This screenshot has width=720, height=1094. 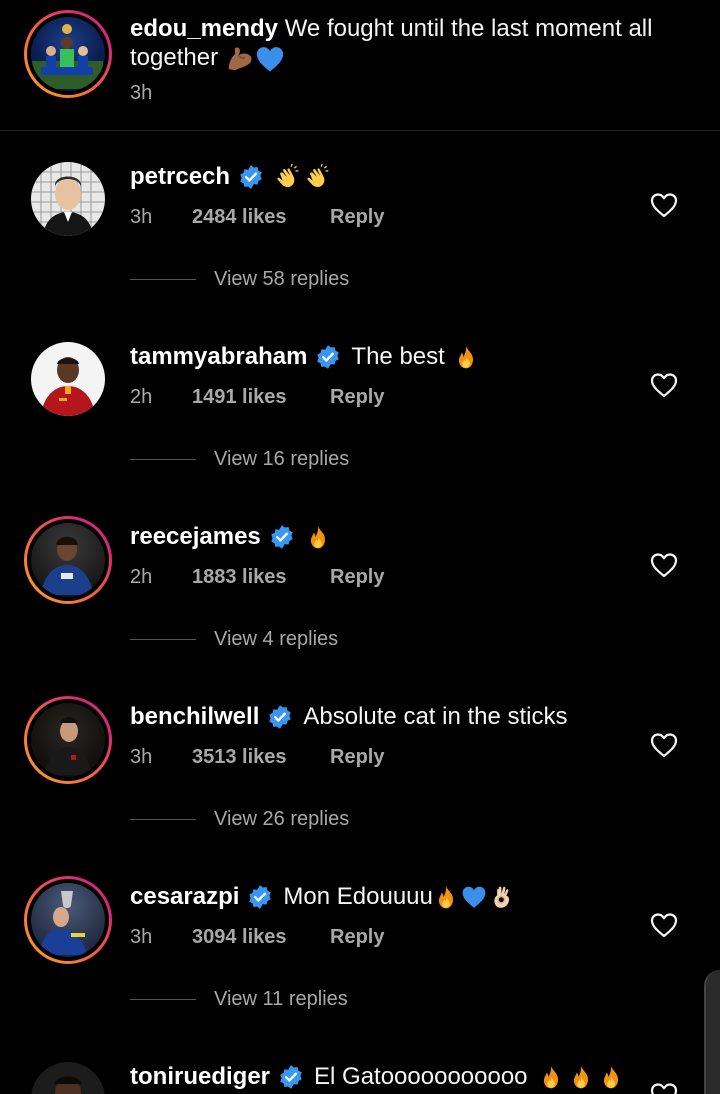 I want to click on view-replies-label: View 58 replies, so click(x=282, y=279).